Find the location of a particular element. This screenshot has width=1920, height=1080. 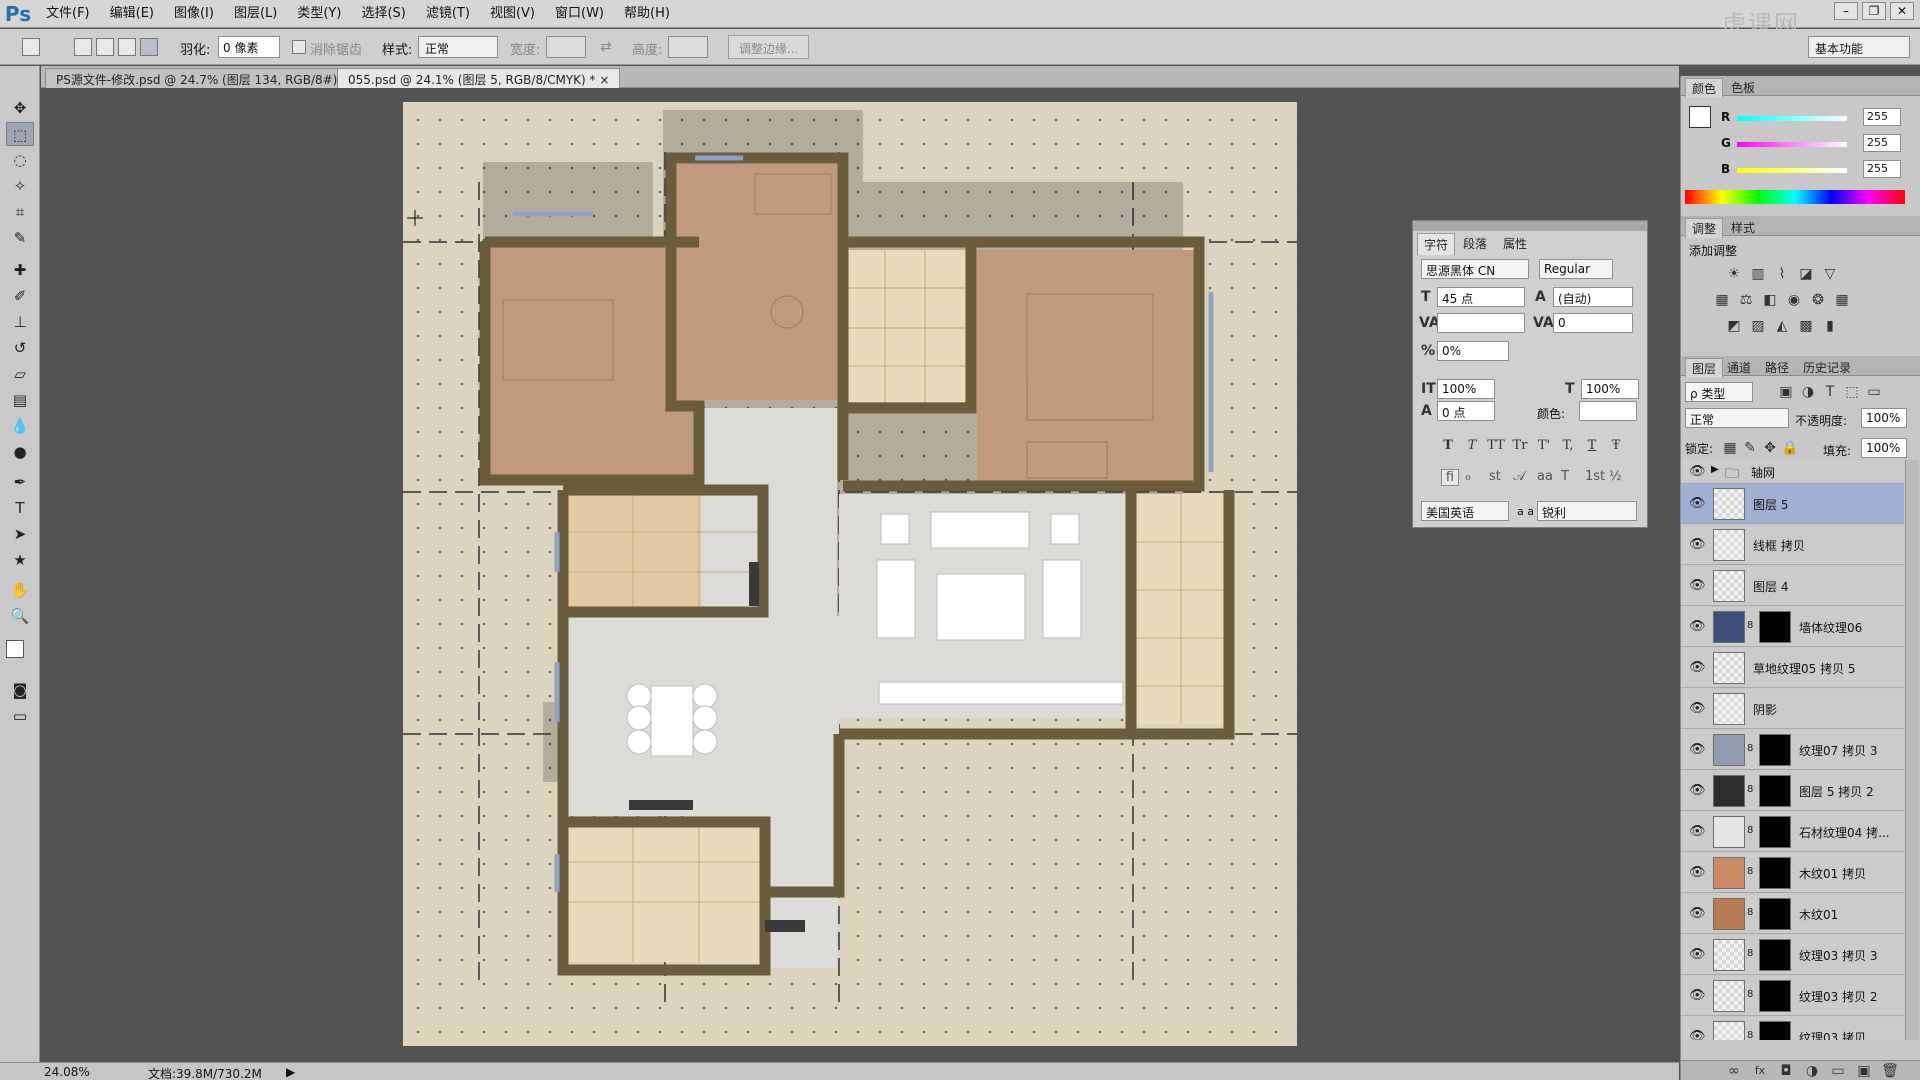

panel-drag-bar is located at coordinates (1530, 226).